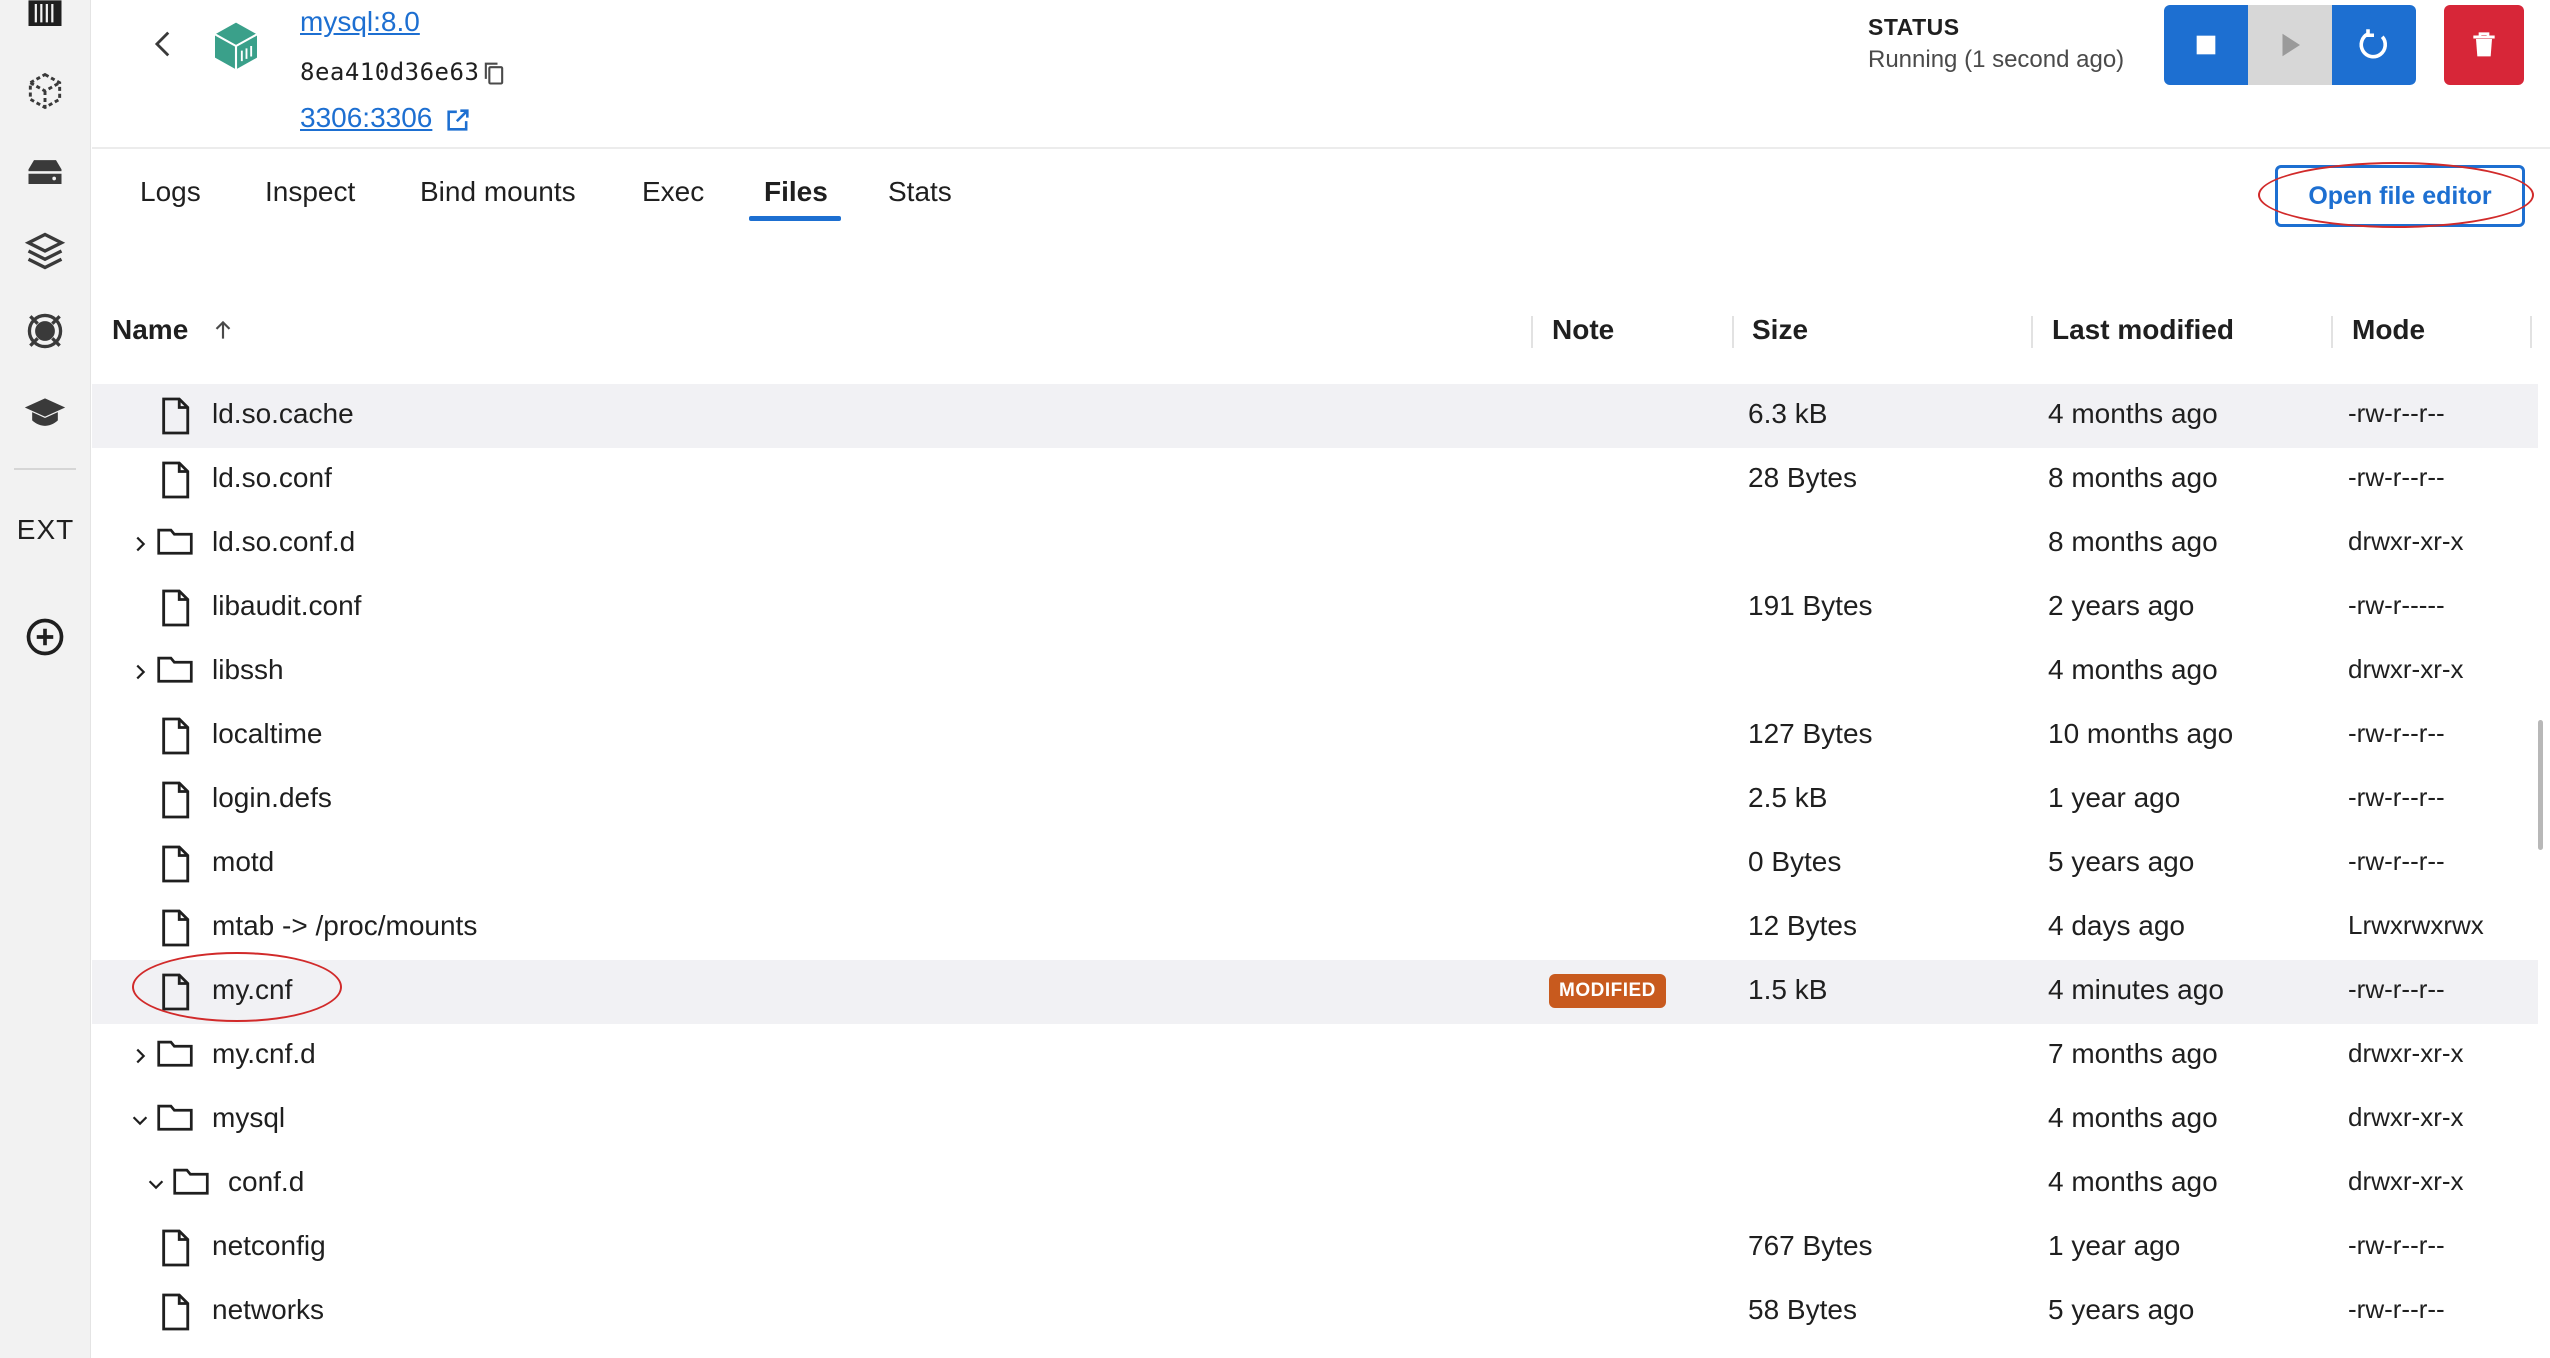  What do you see at coordinates (1810, 733) in the screenshot?
I see `file-size: 127 Bytes` at bounding box center [1810, 733].